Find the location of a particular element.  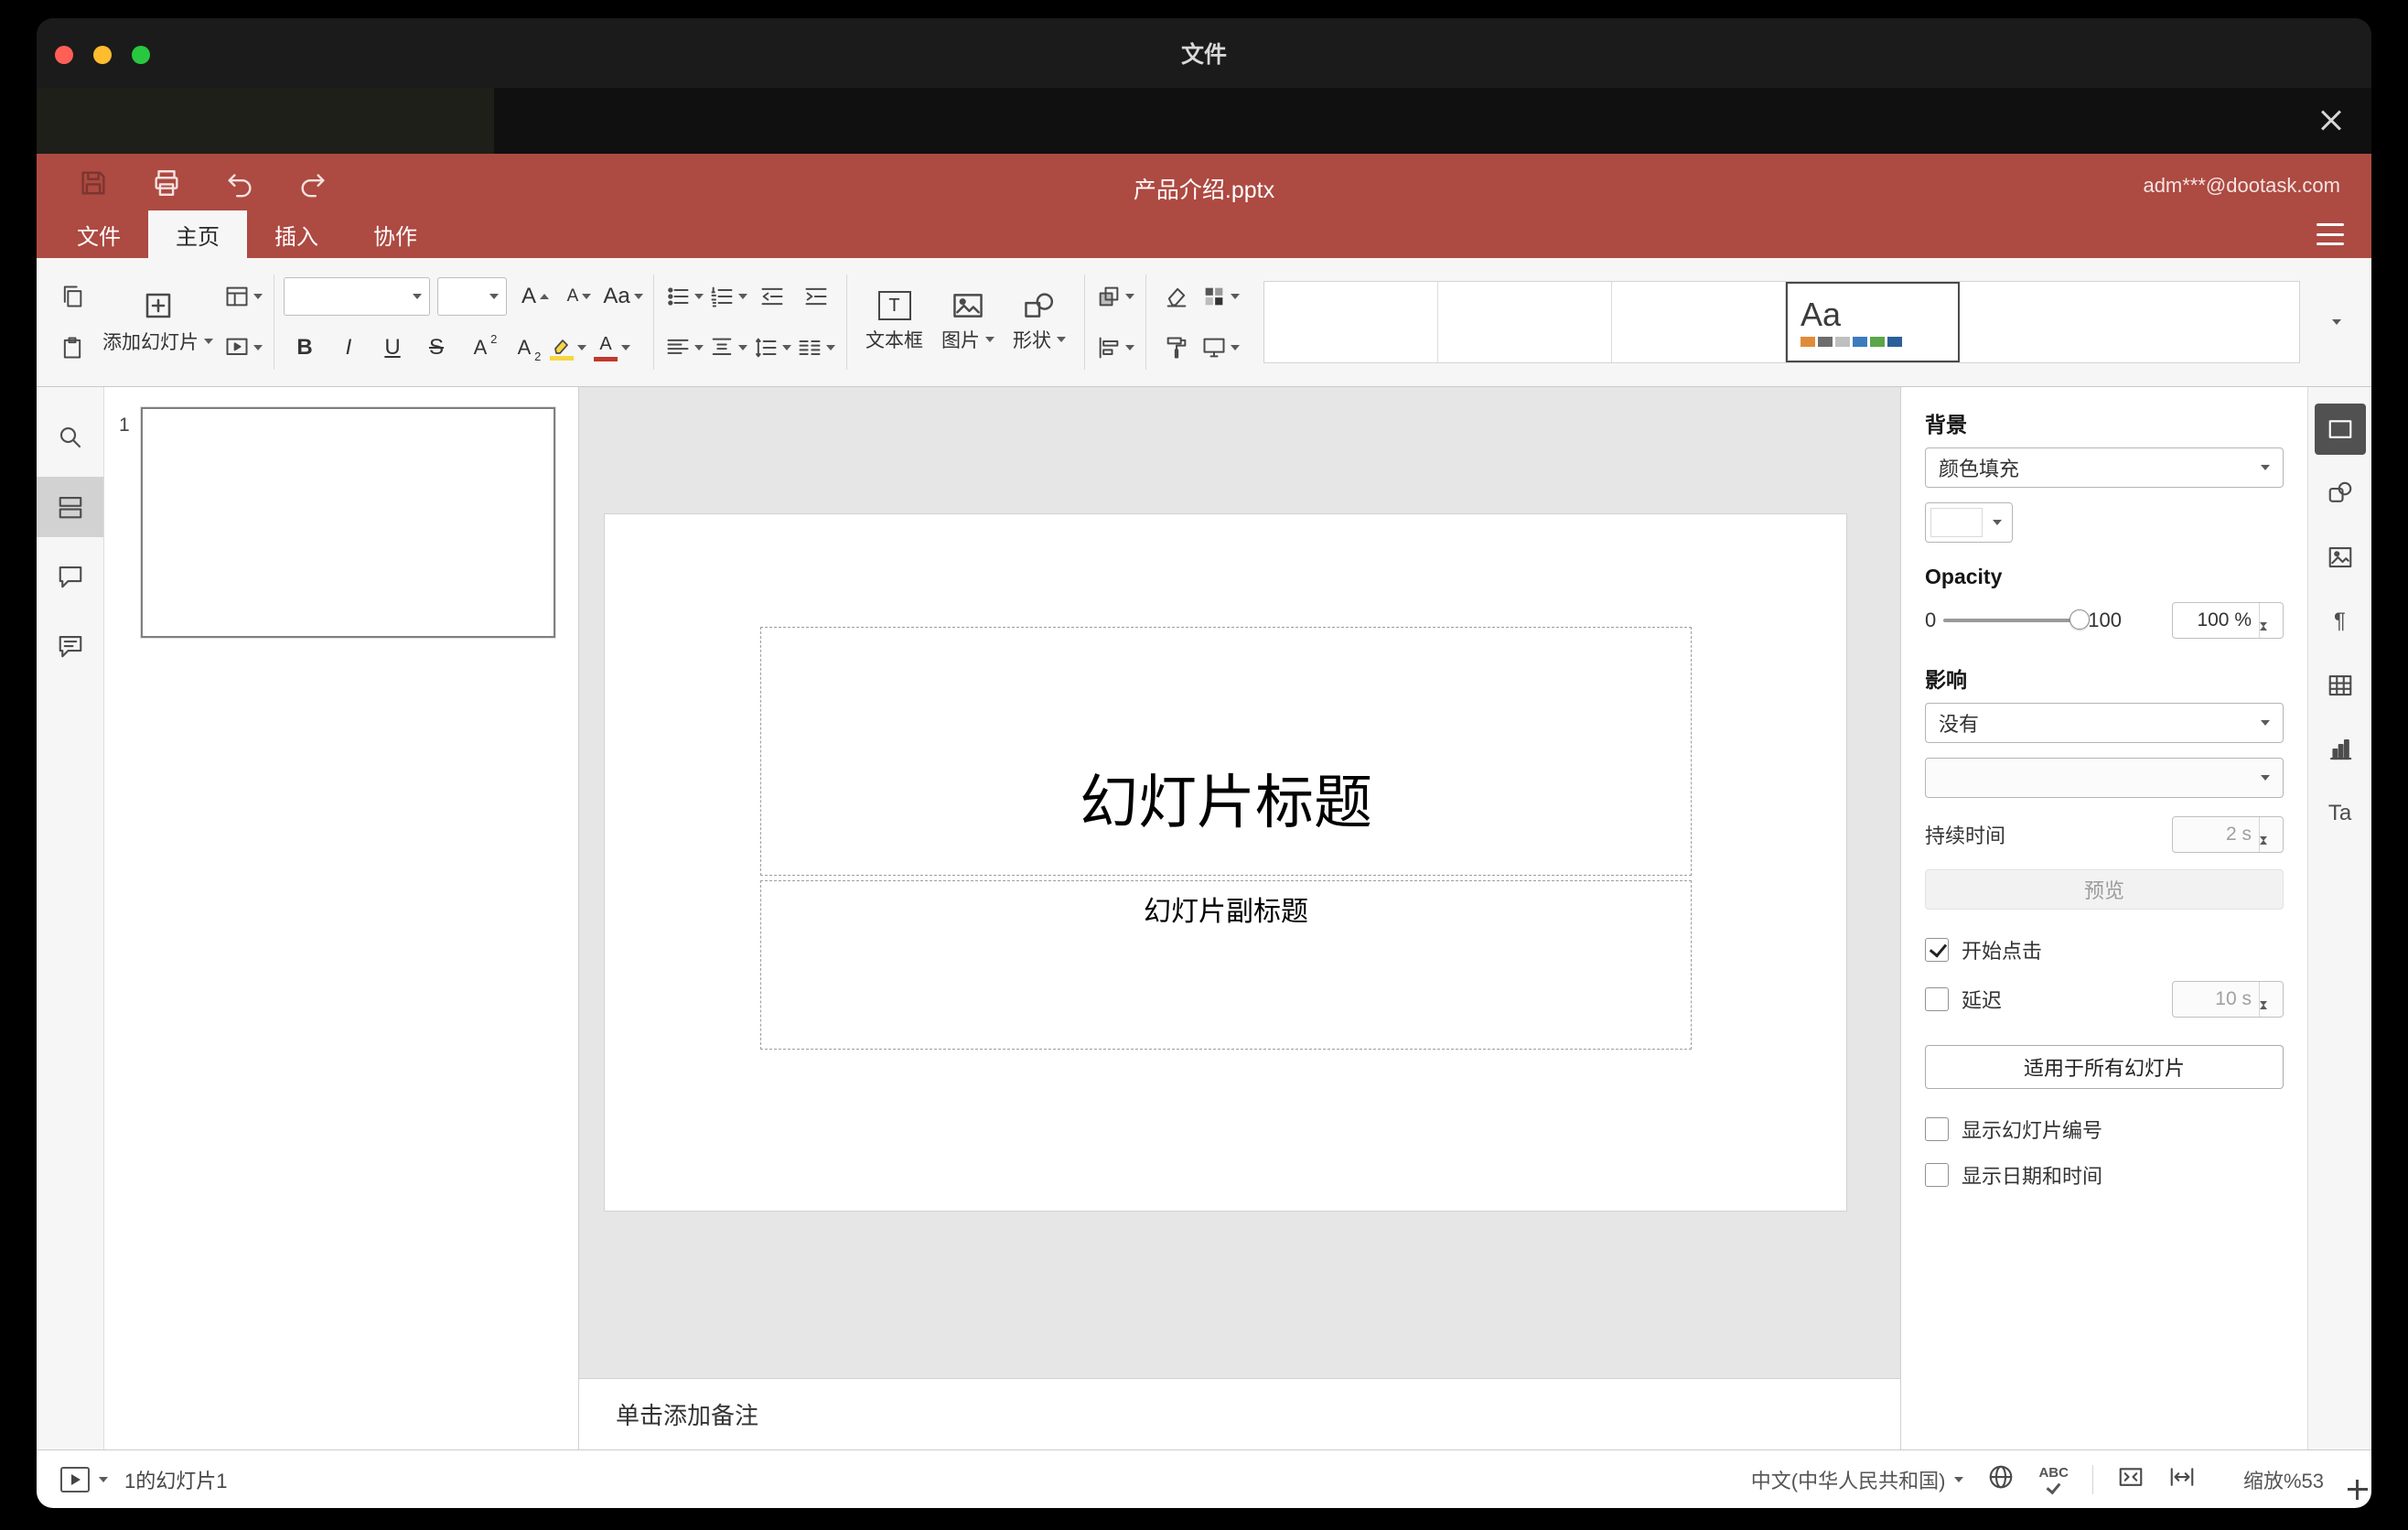

start-on-click-row: 开始点击 is located at coordinates (2104, 949).